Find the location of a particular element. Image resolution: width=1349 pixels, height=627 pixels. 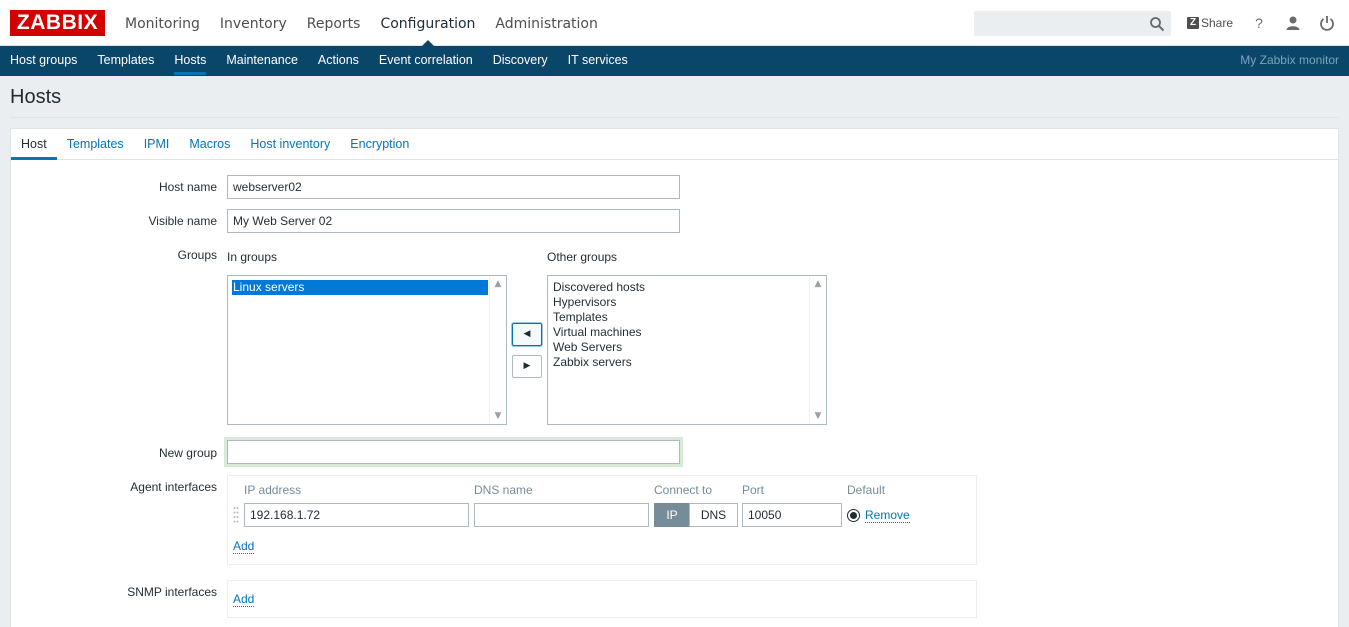

move-to-in-groups-button: ◀ is located at coordinates (527, 334).